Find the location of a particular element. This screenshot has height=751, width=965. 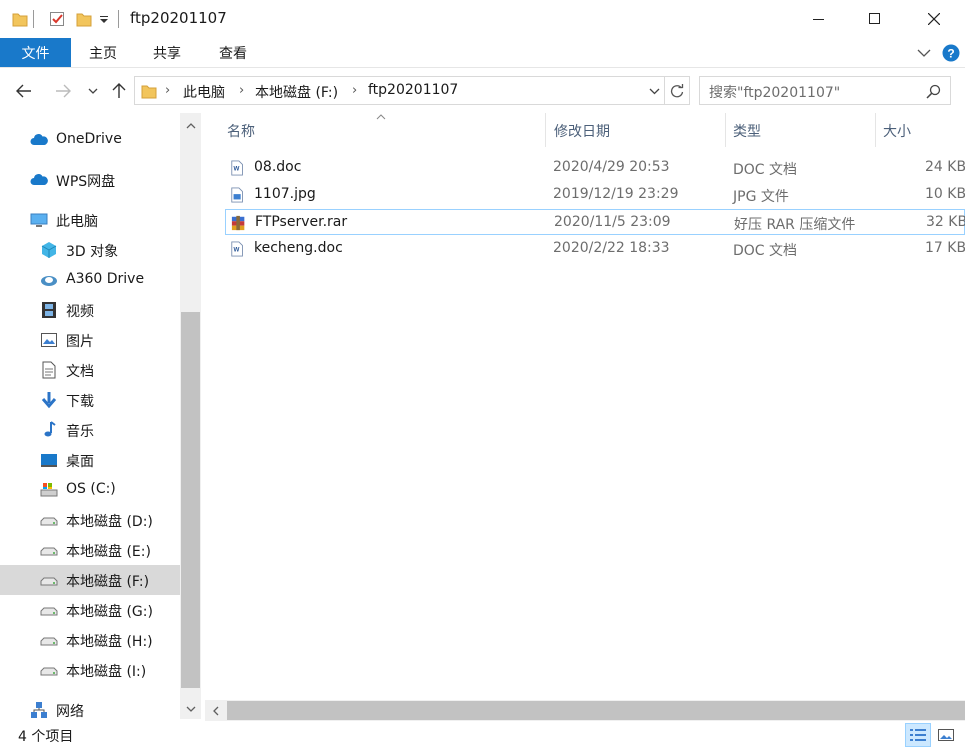

svg-text: W is located at coordinates (237, 250).